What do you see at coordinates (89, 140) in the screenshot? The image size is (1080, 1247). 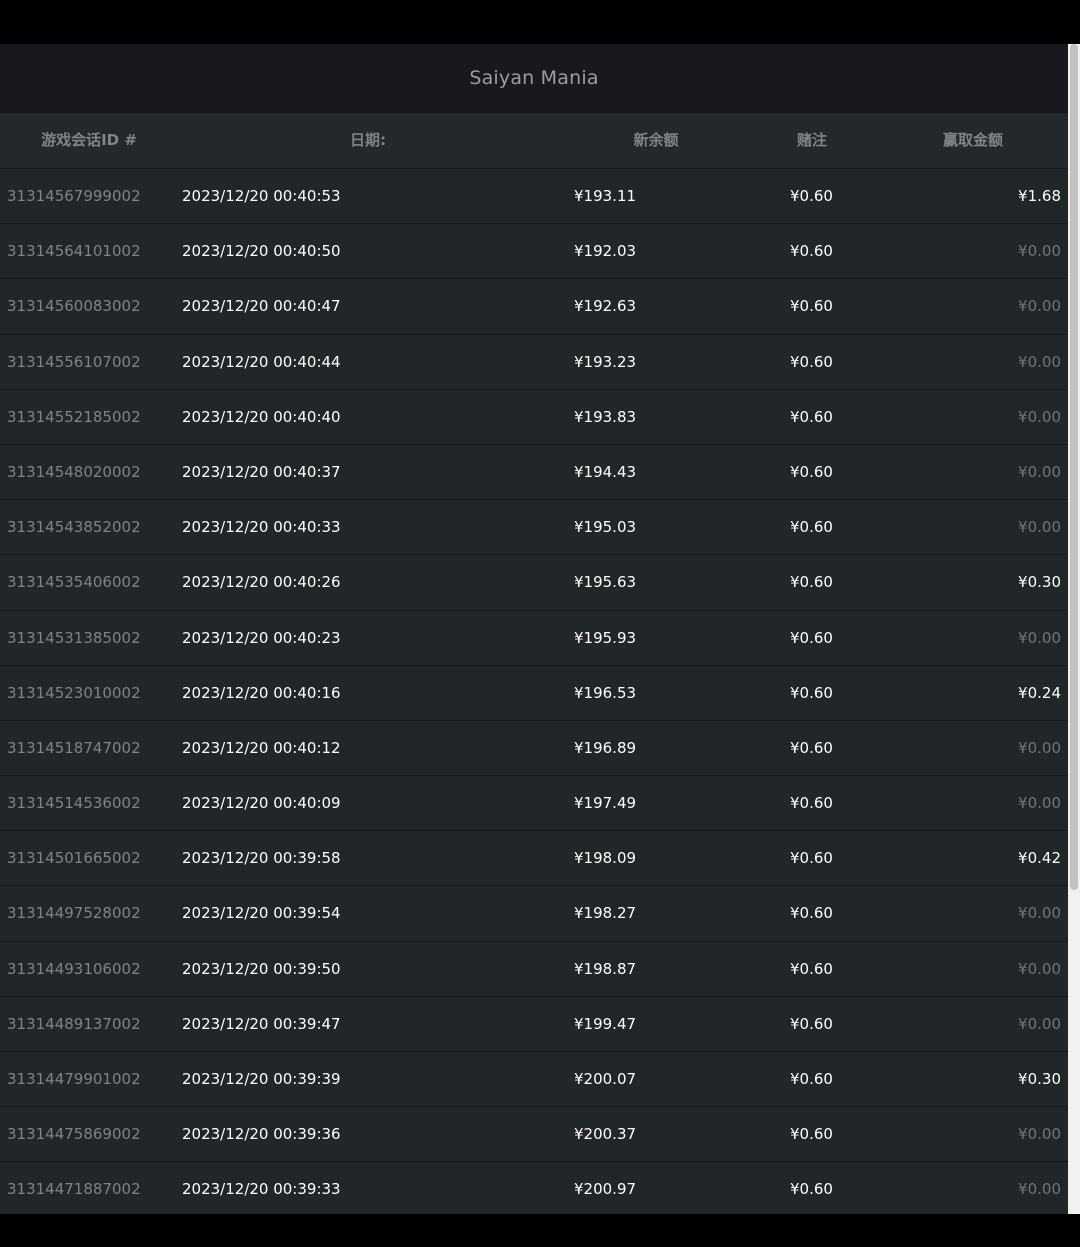 I see `header-session-id: 游戏会话ID #` at bounding box center [89, 140].